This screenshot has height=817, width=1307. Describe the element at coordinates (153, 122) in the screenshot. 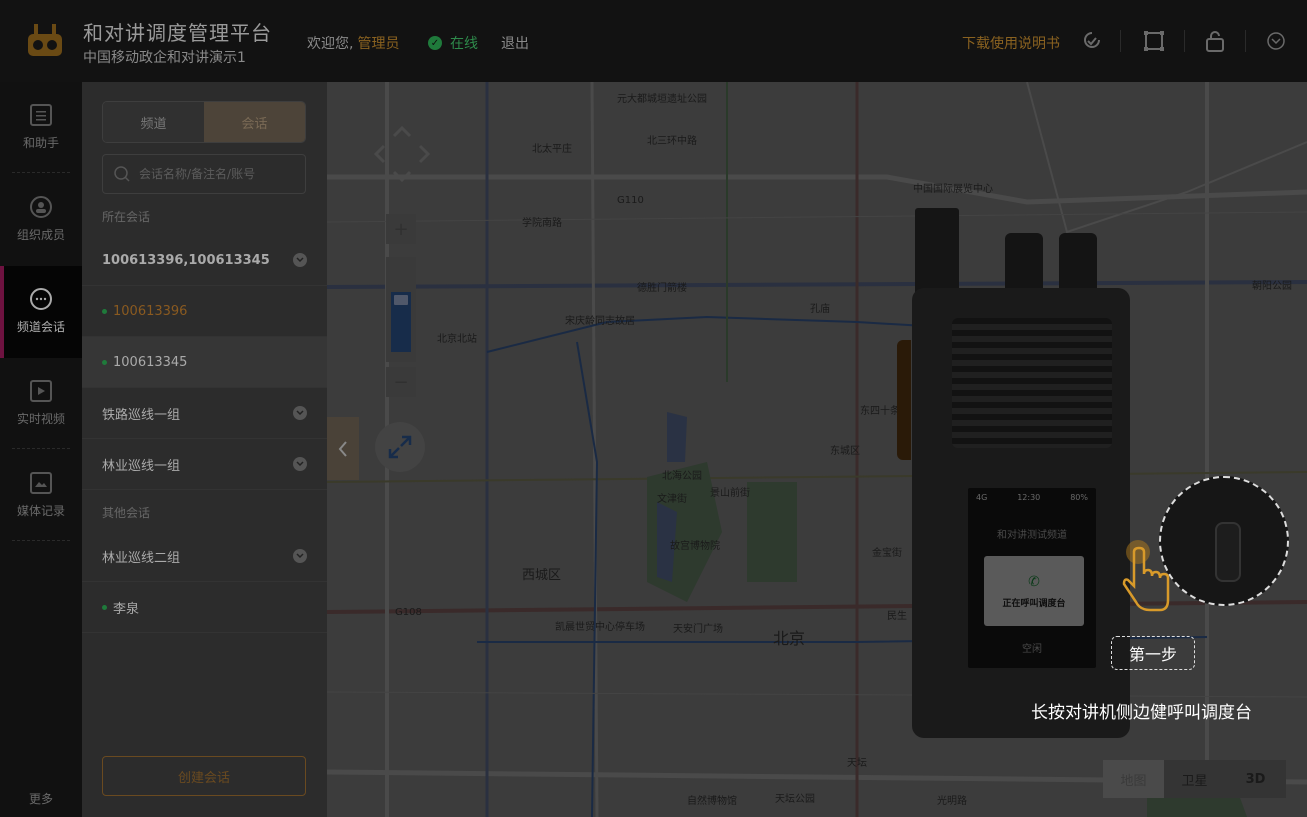

I see `tab-channel: 频道` at that location.